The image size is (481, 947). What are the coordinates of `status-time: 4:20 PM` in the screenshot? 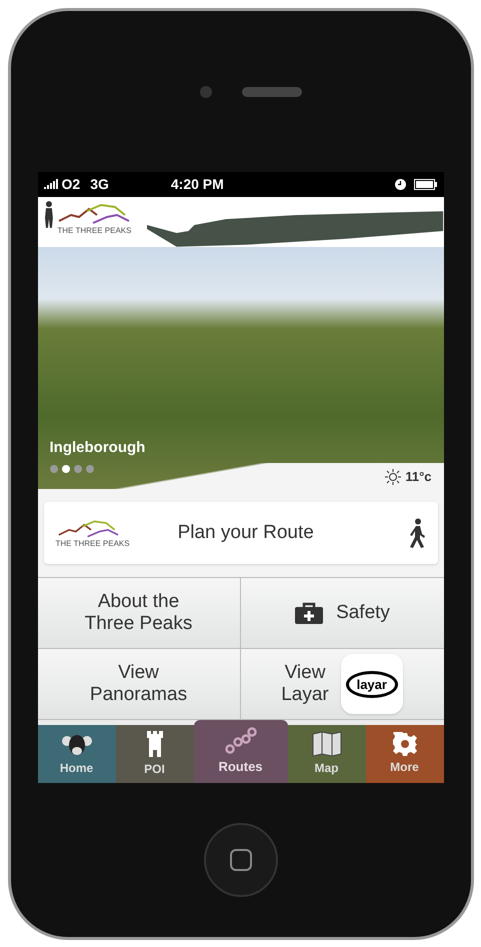 It's located at (197, 184).